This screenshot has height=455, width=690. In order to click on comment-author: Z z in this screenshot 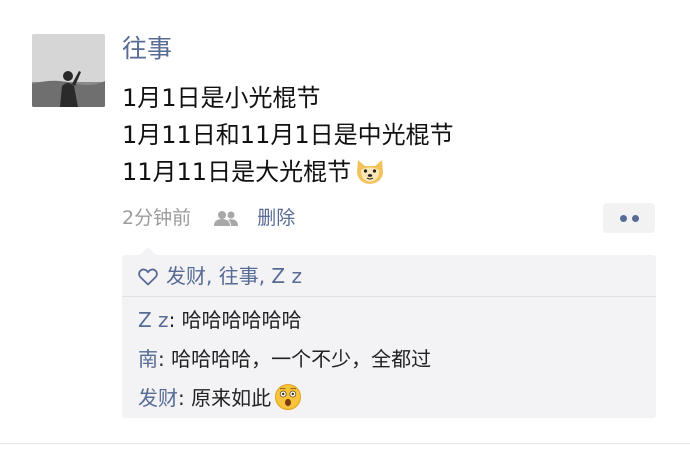, I will do `click(153, 320)`.